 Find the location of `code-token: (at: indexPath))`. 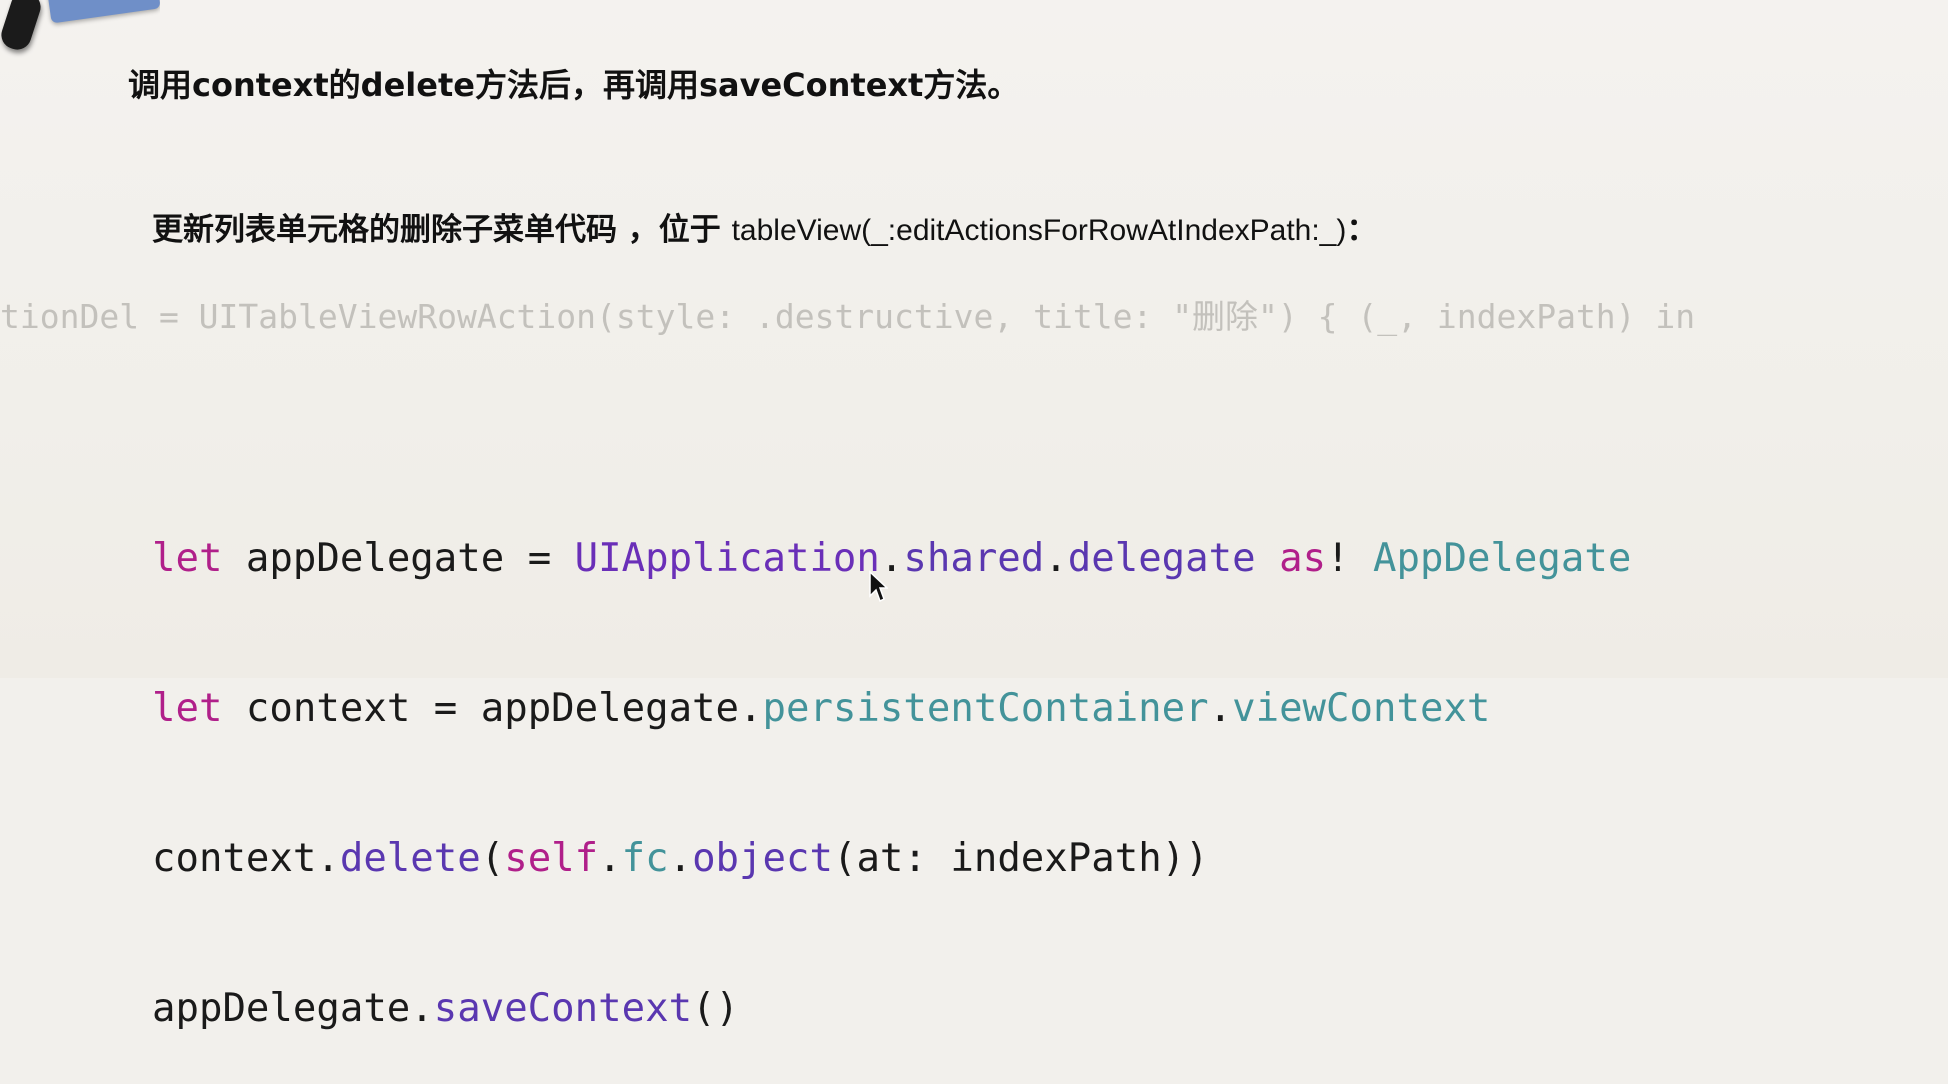

code-token: (at: indexPath)) is located at coordinates (1020, 858).